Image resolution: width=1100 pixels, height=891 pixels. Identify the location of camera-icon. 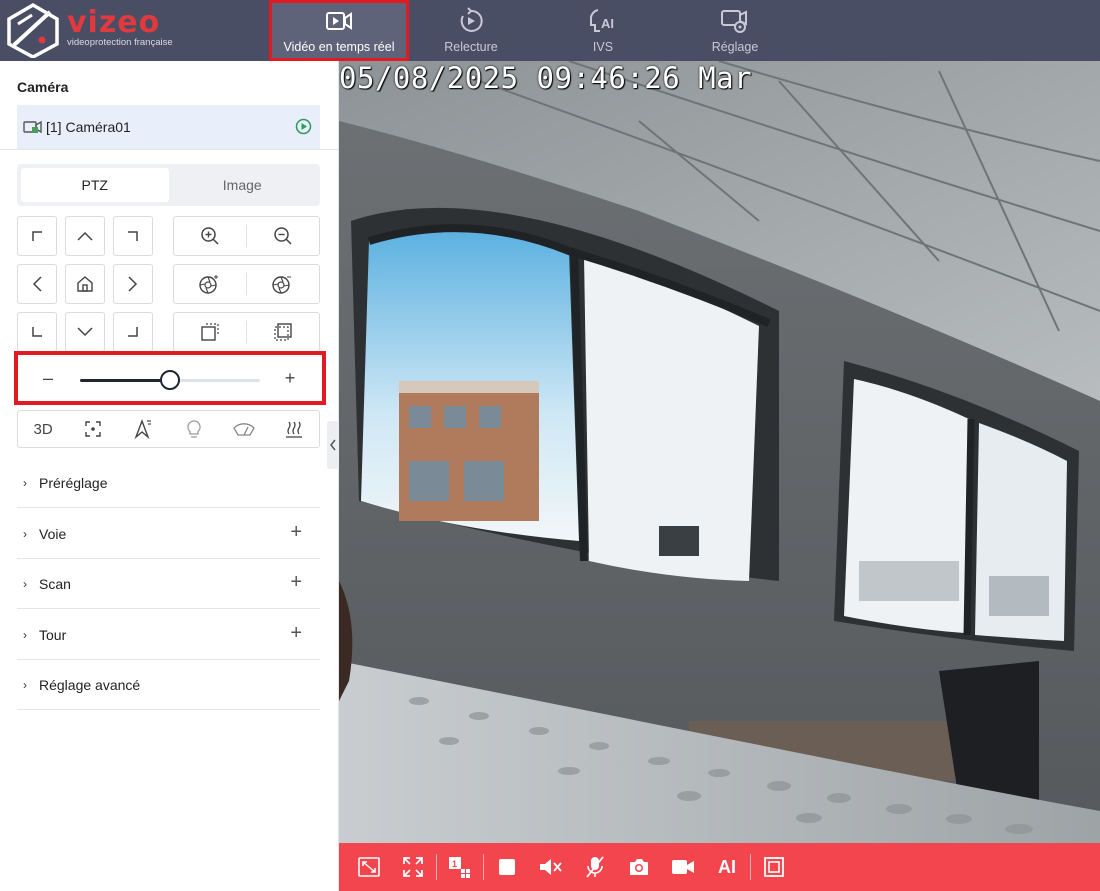
(33, 127).